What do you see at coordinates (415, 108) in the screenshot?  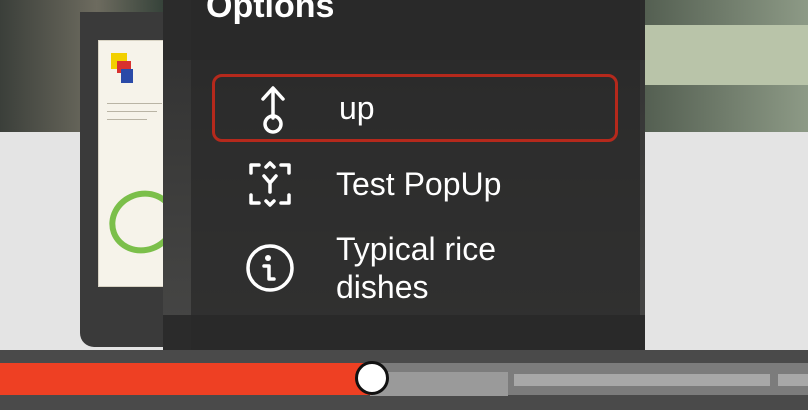 I see `option-up: up` at bounding box center [415, 108].